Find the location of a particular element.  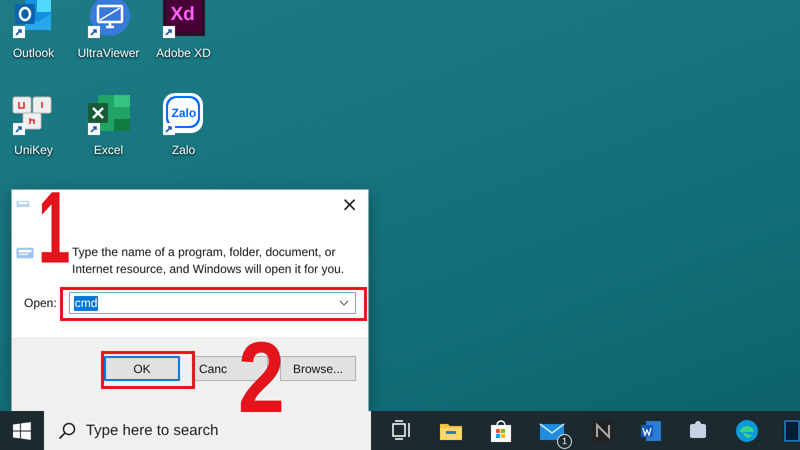

search-icon is located at coordinates (67, 431).